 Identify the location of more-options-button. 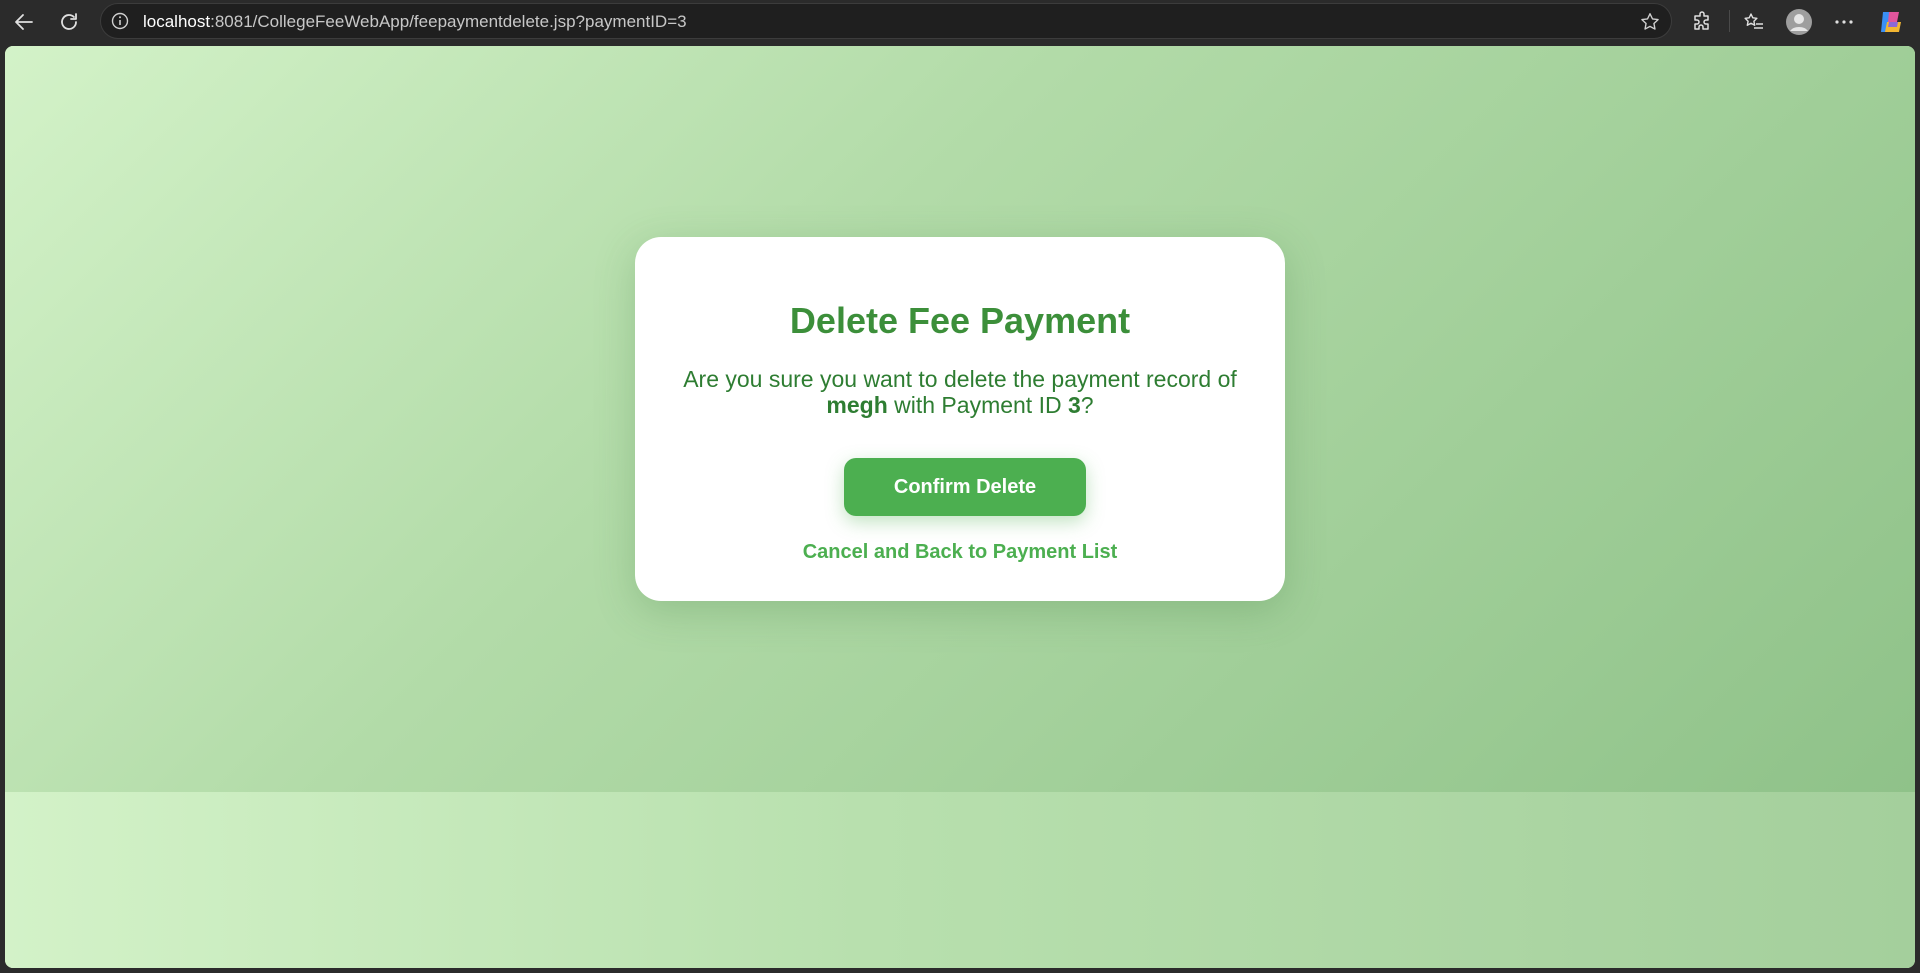
(1844, 22).